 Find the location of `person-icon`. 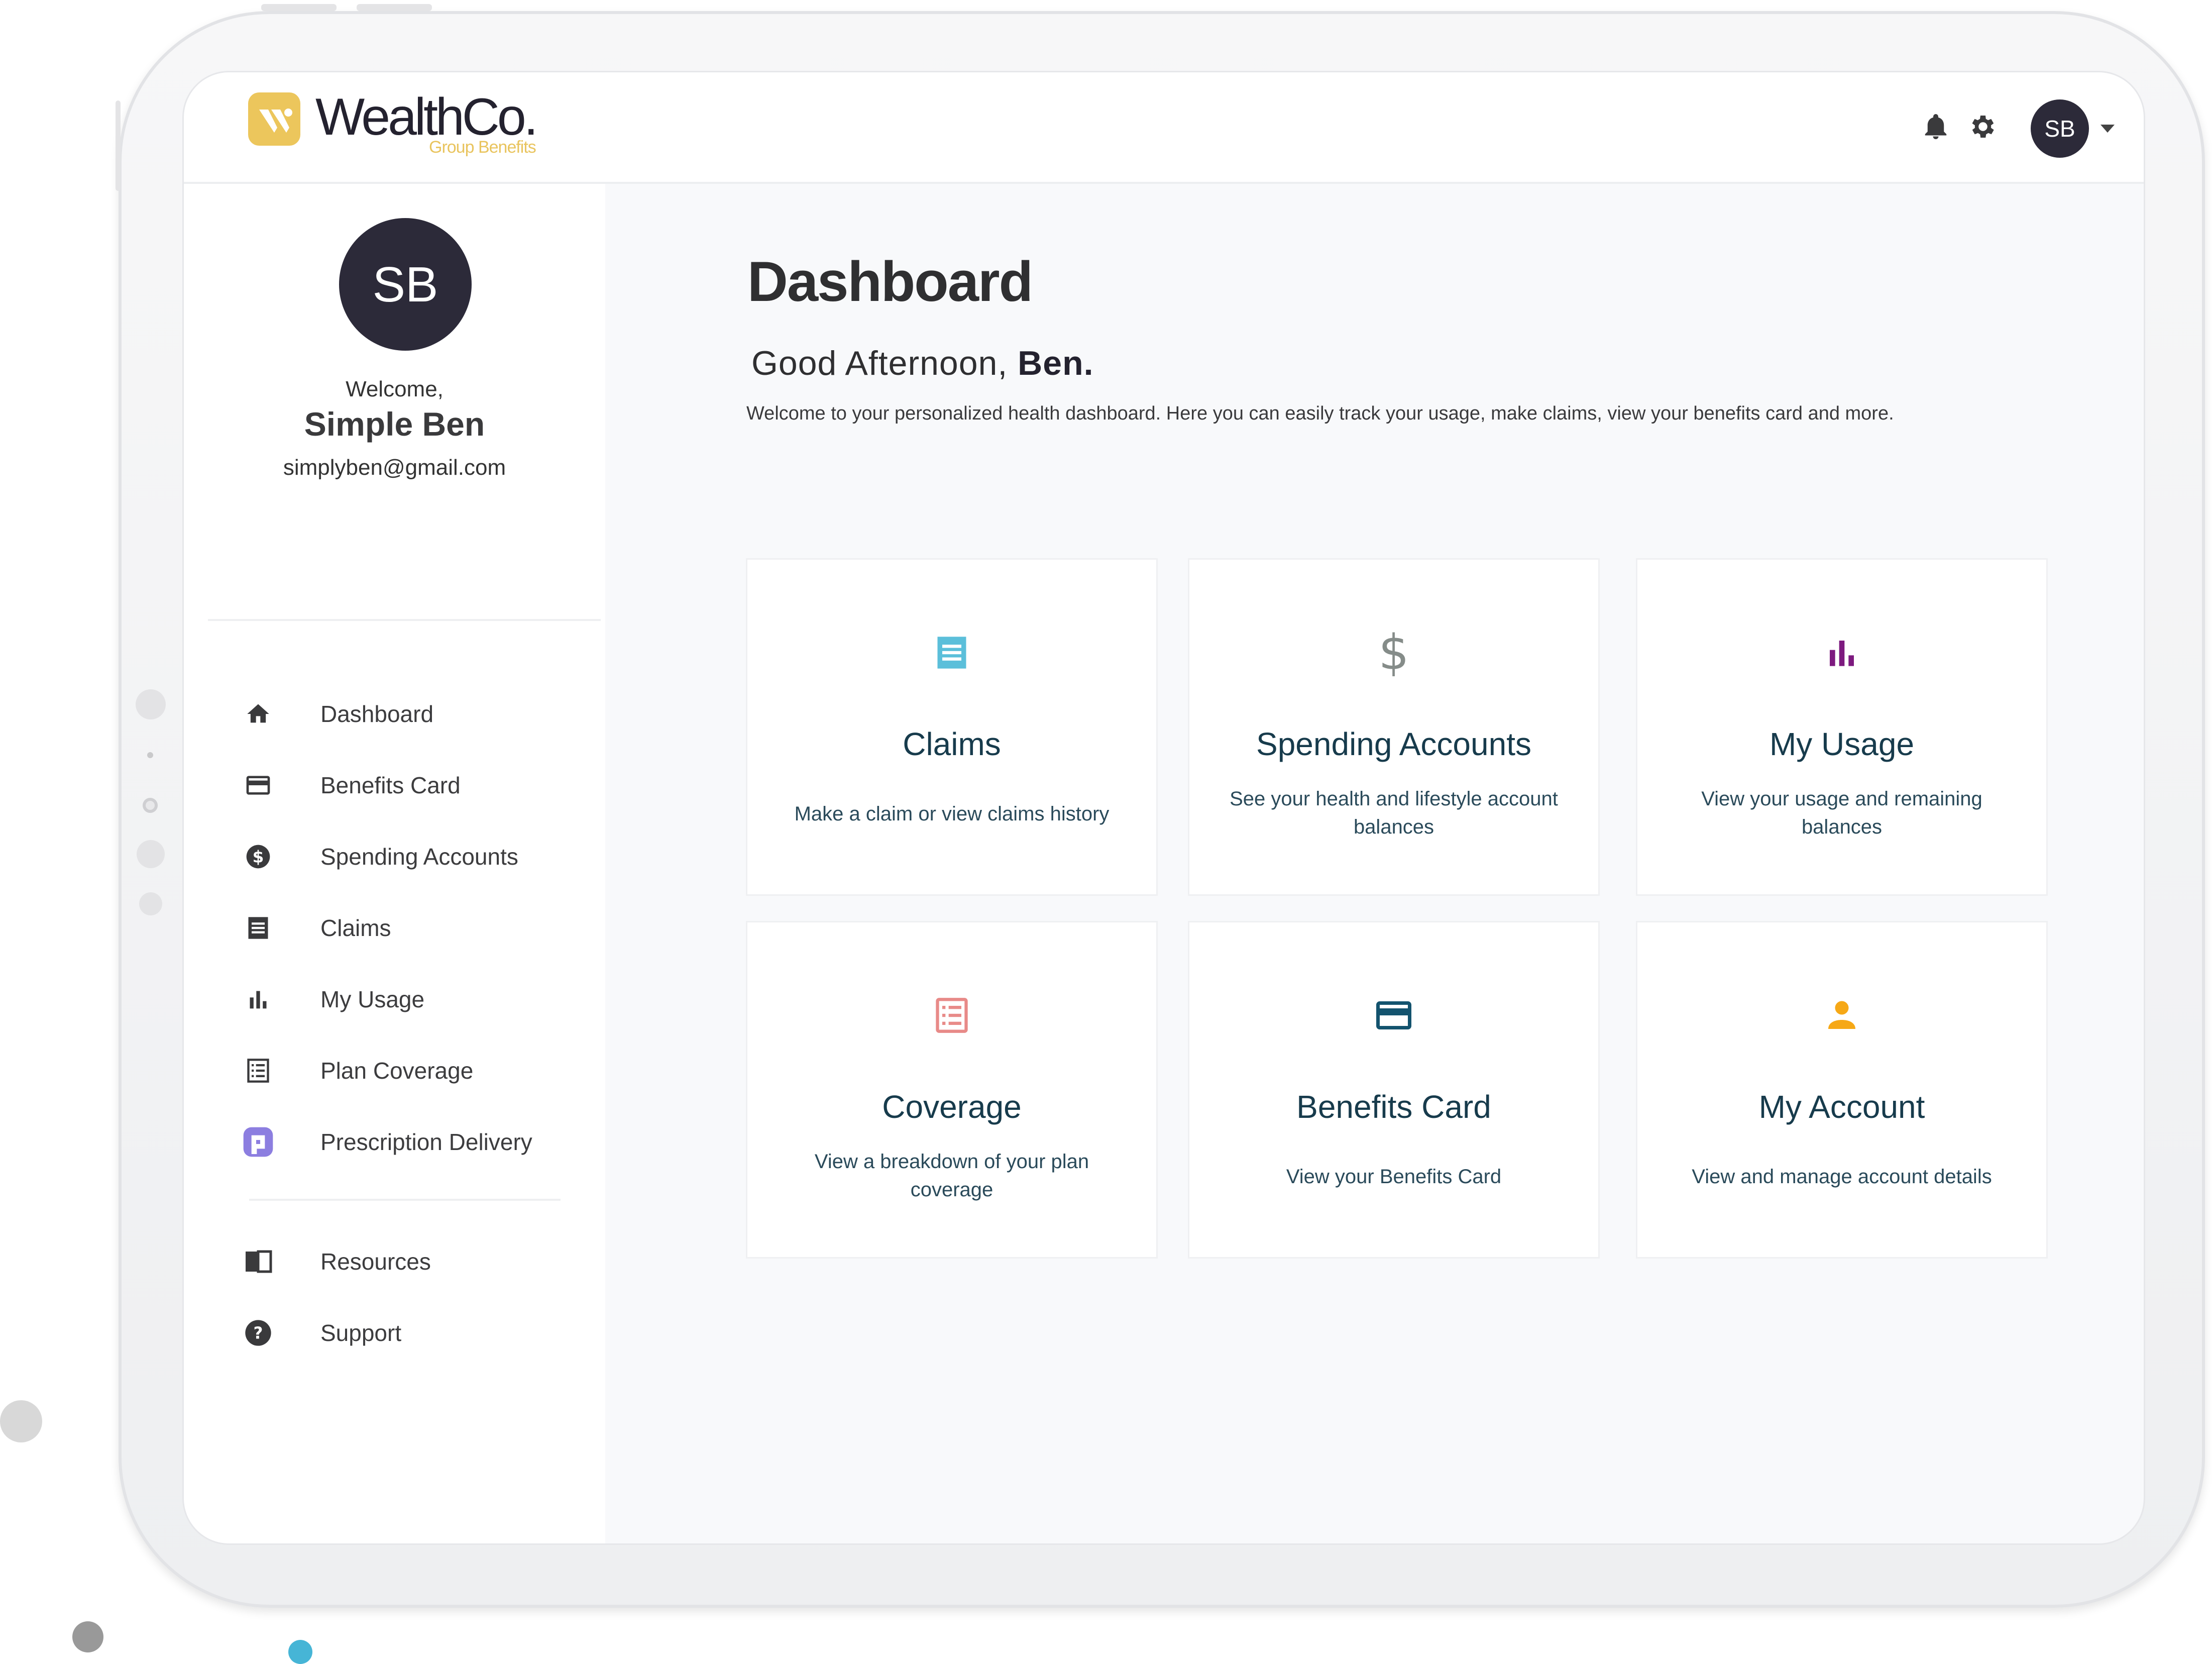

person-icon is located at coordinates (1841, 1015).